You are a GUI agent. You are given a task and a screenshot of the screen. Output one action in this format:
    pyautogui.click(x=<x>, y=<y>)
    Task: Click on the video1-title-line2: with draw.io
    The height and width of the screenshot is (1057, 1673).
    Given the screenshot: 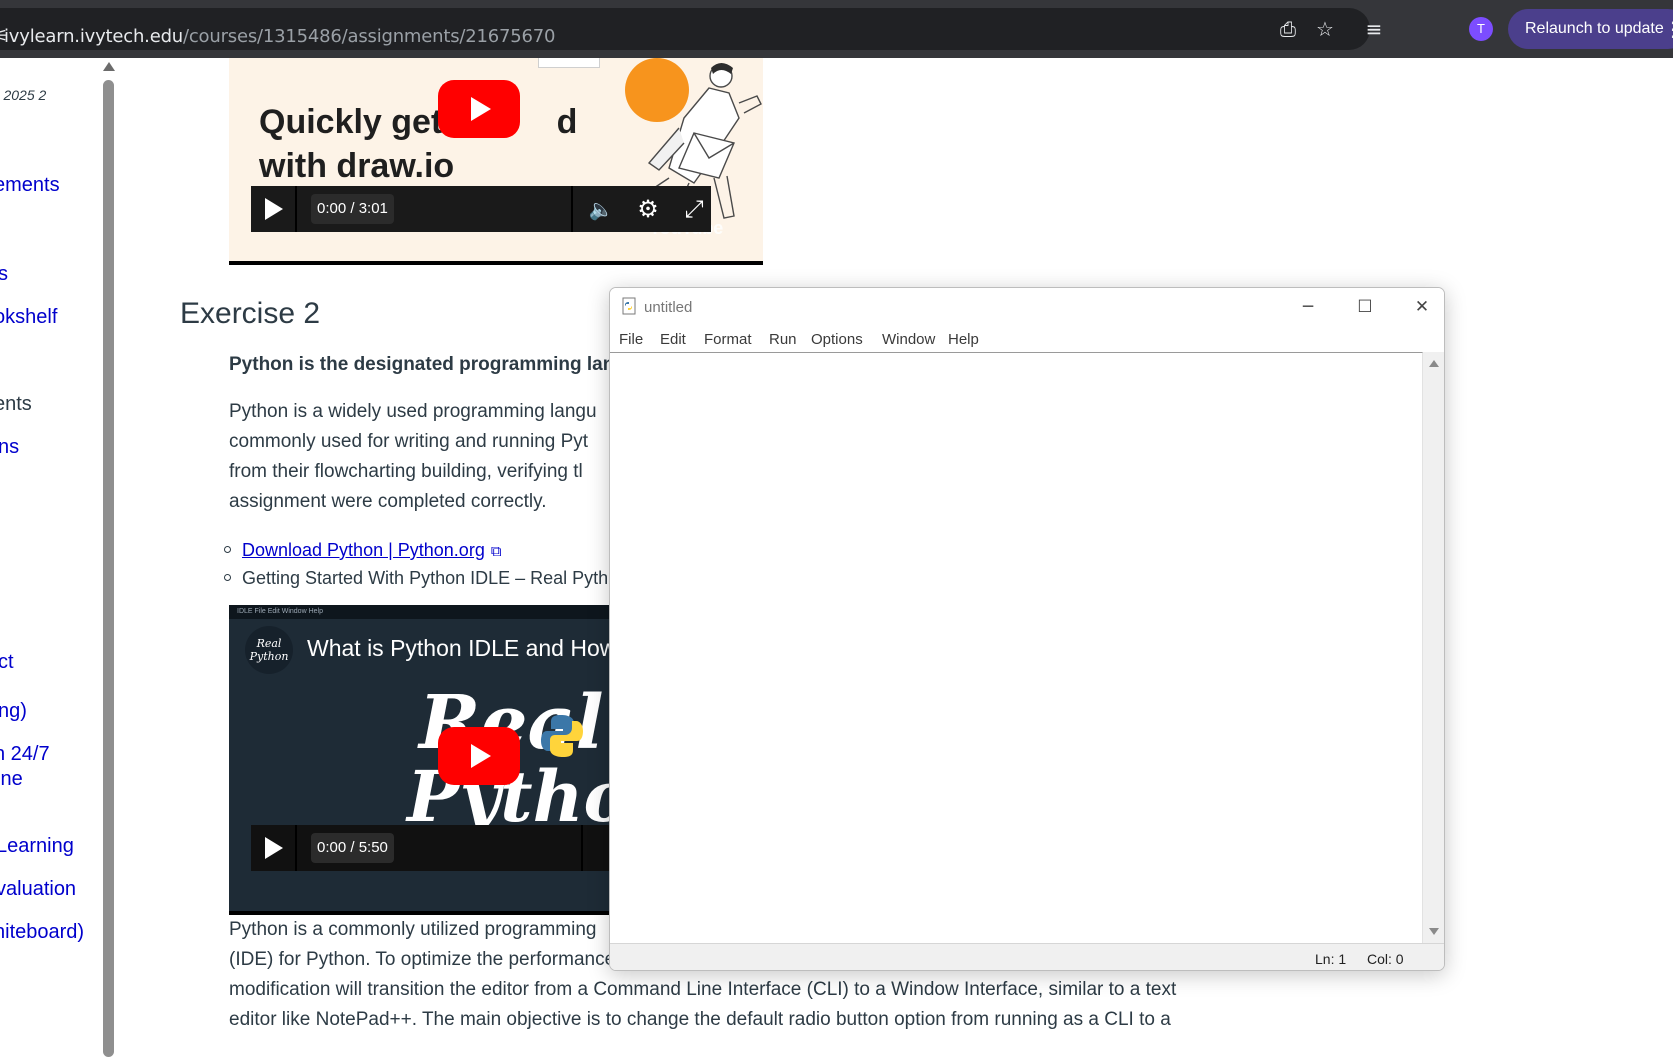 What is the action you would take?
    pyautogui.click(x=357, y=166)
    